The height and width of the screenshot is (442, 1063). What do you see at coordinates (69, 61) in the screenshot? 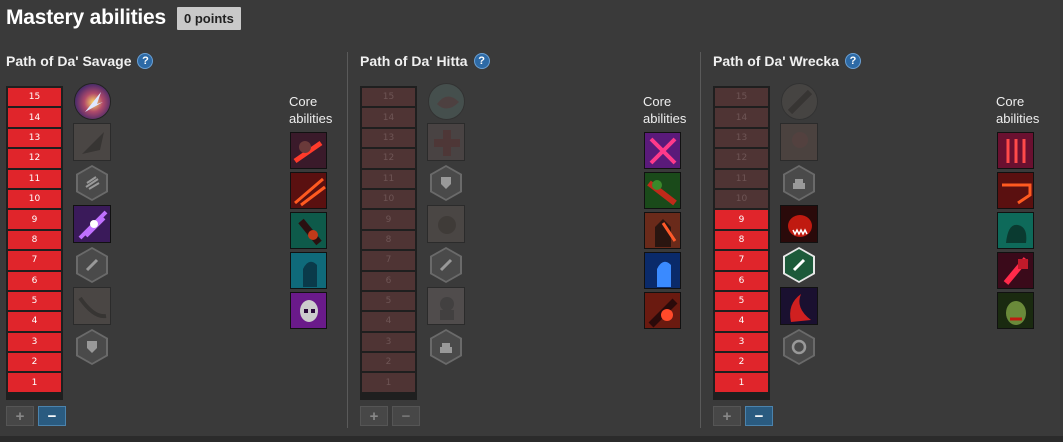
I see `tree-name: Path of Da' Savage` at bounding box center [69, 61].